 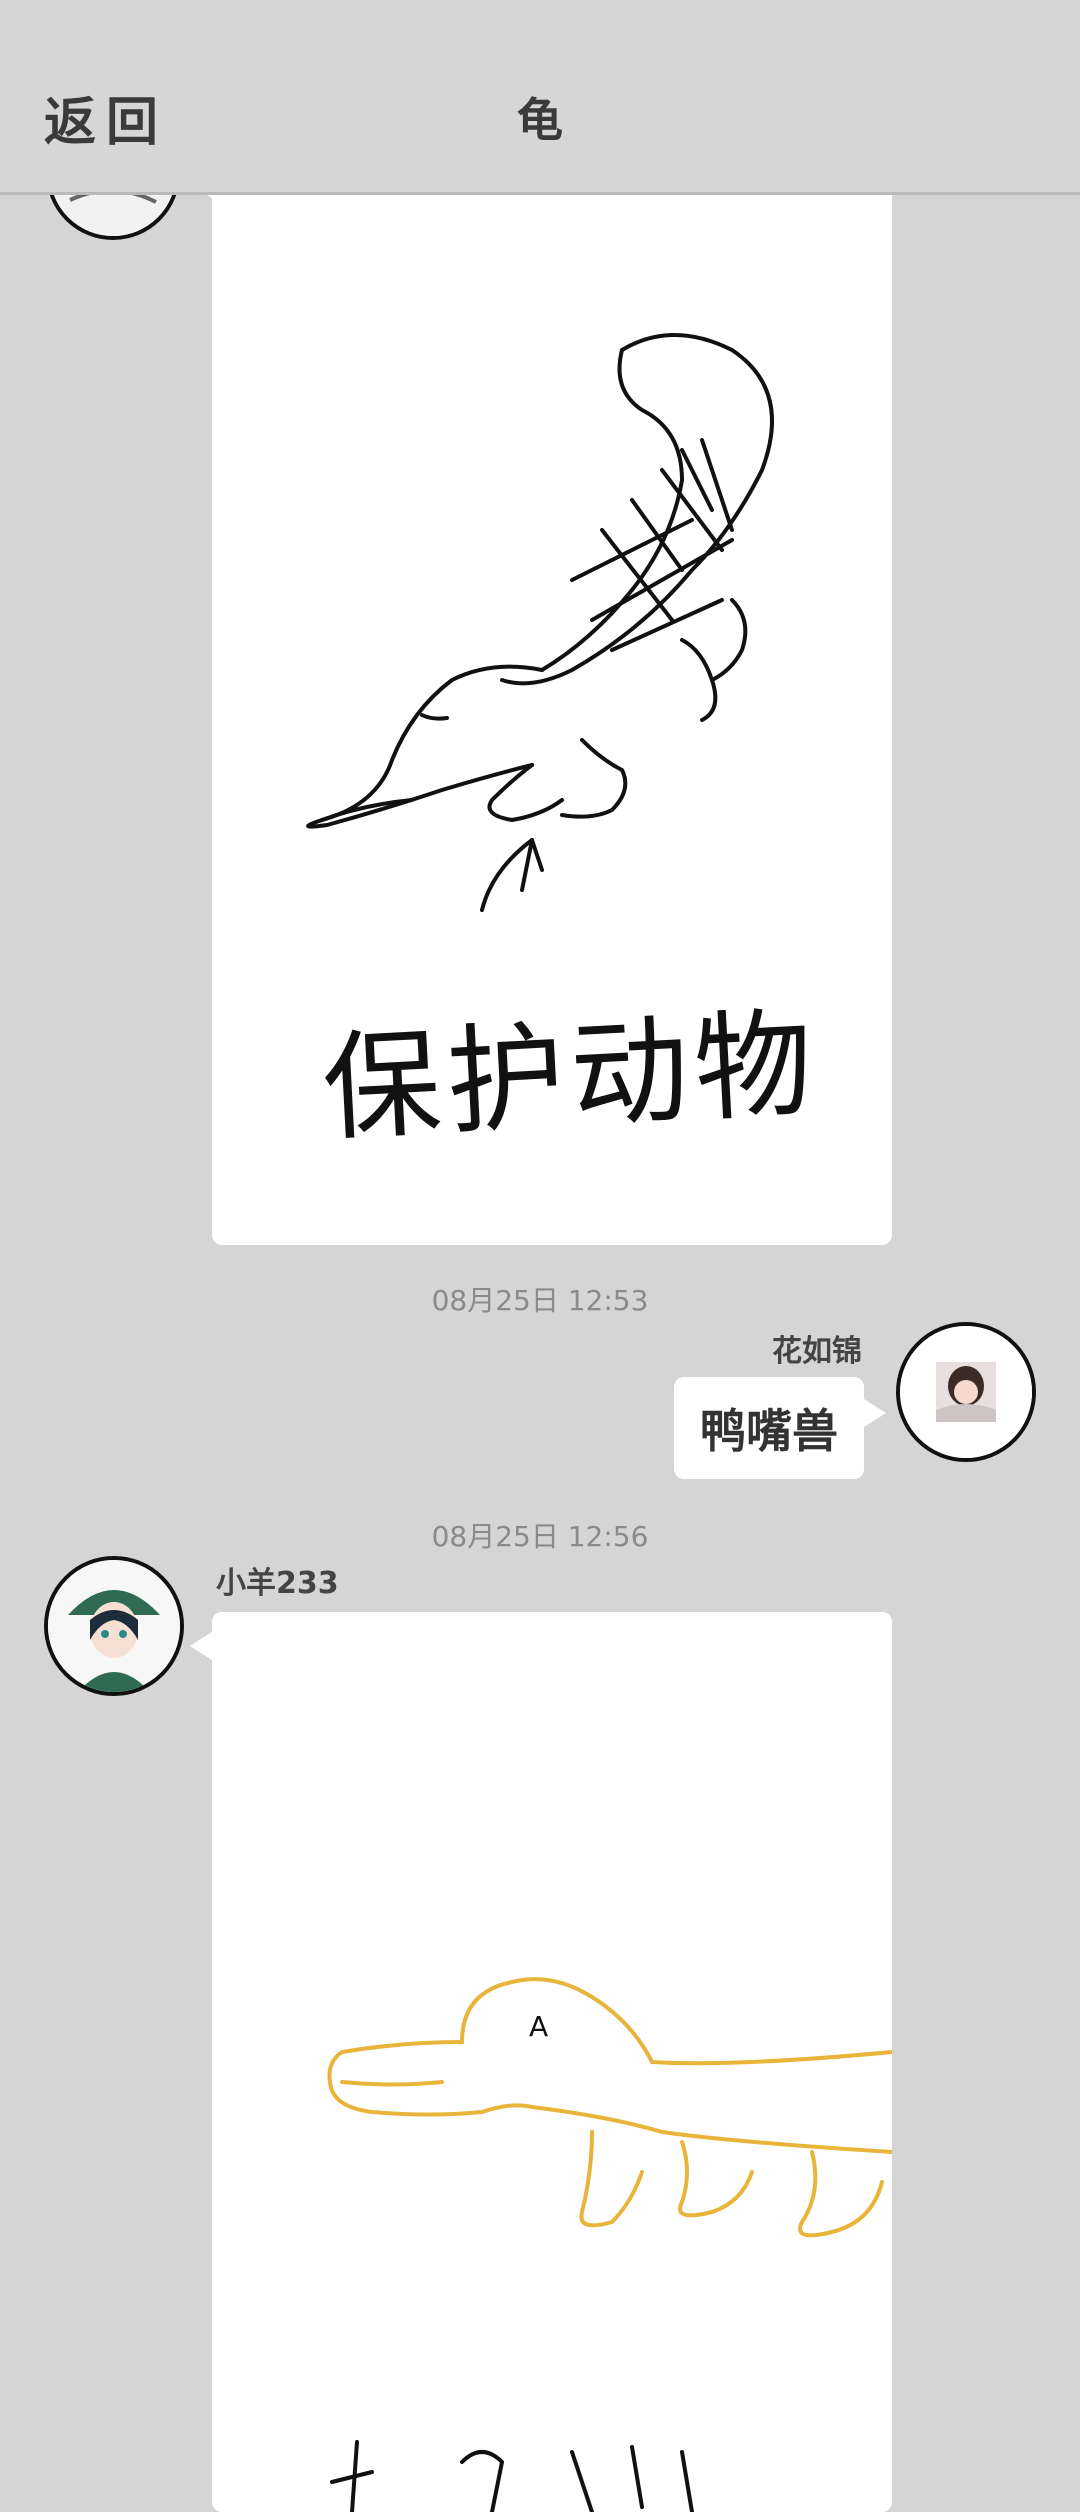 I want to click on girl-avatar-icon, so click(x=966, y=1392).